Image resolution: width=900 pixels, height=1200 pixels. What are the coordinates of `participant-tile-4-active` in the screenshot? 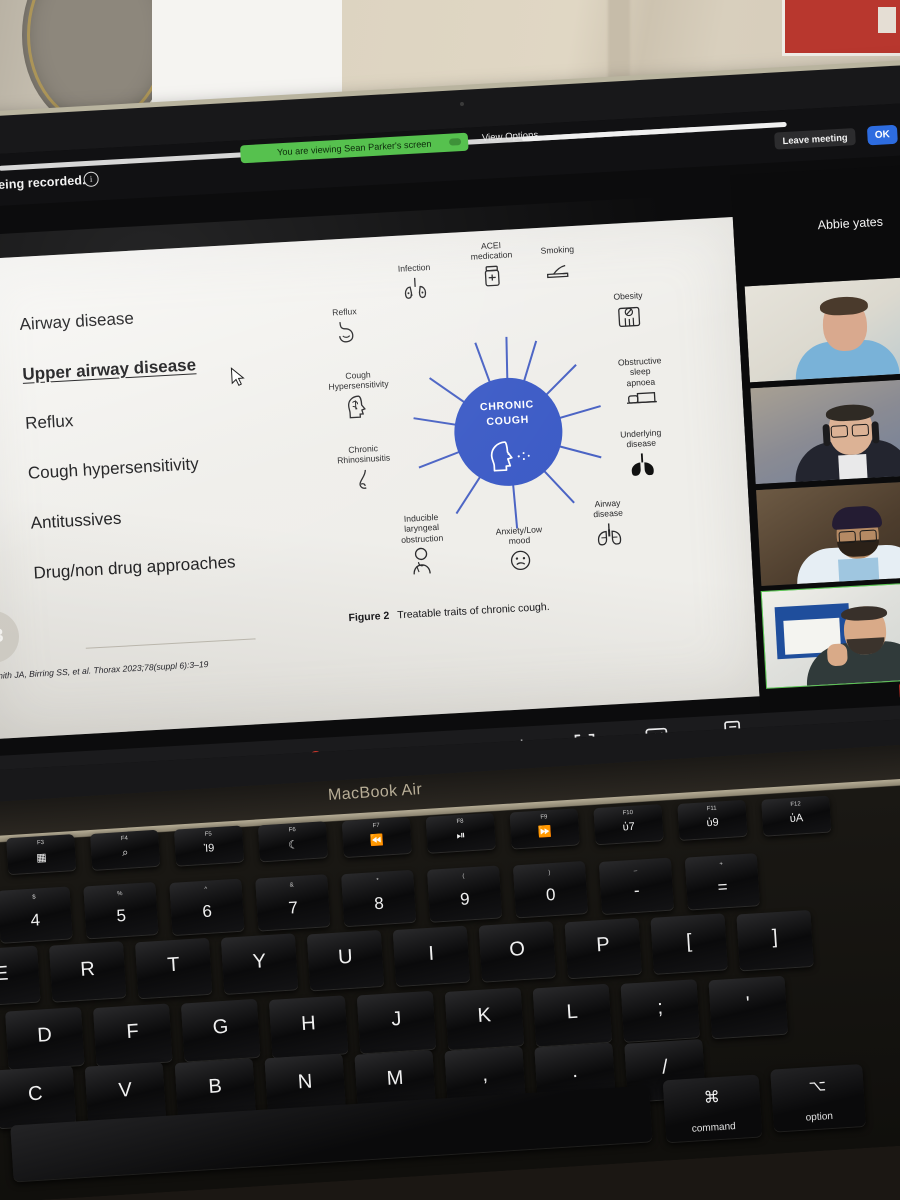 It's located at (830, 634).